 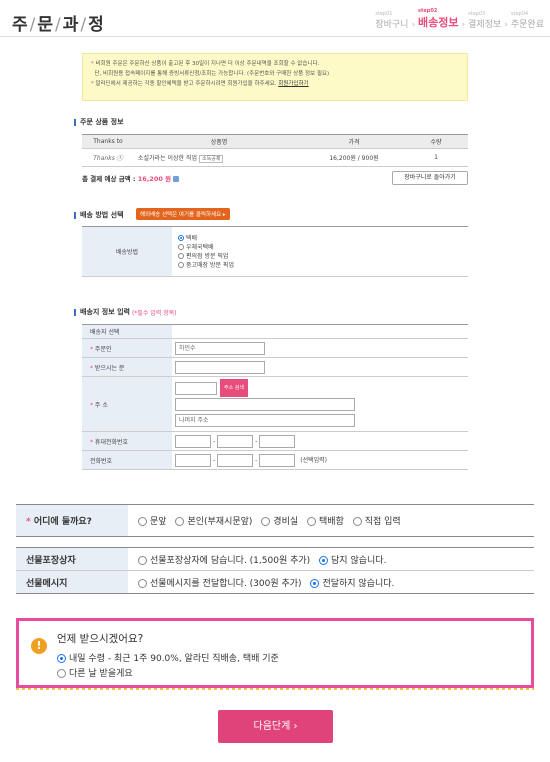 What do you see at coordinates (181, 238) in the screenshot?
I see `radio-selected` at bounding box center [181, 238].